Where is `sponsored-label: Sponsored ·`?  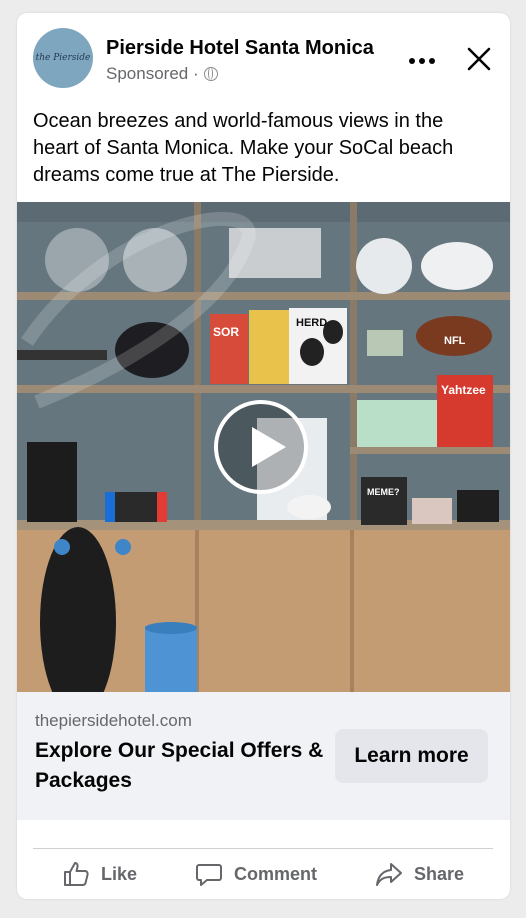
sponsored-label: Sponsored · is located at coordinates (152, 73).